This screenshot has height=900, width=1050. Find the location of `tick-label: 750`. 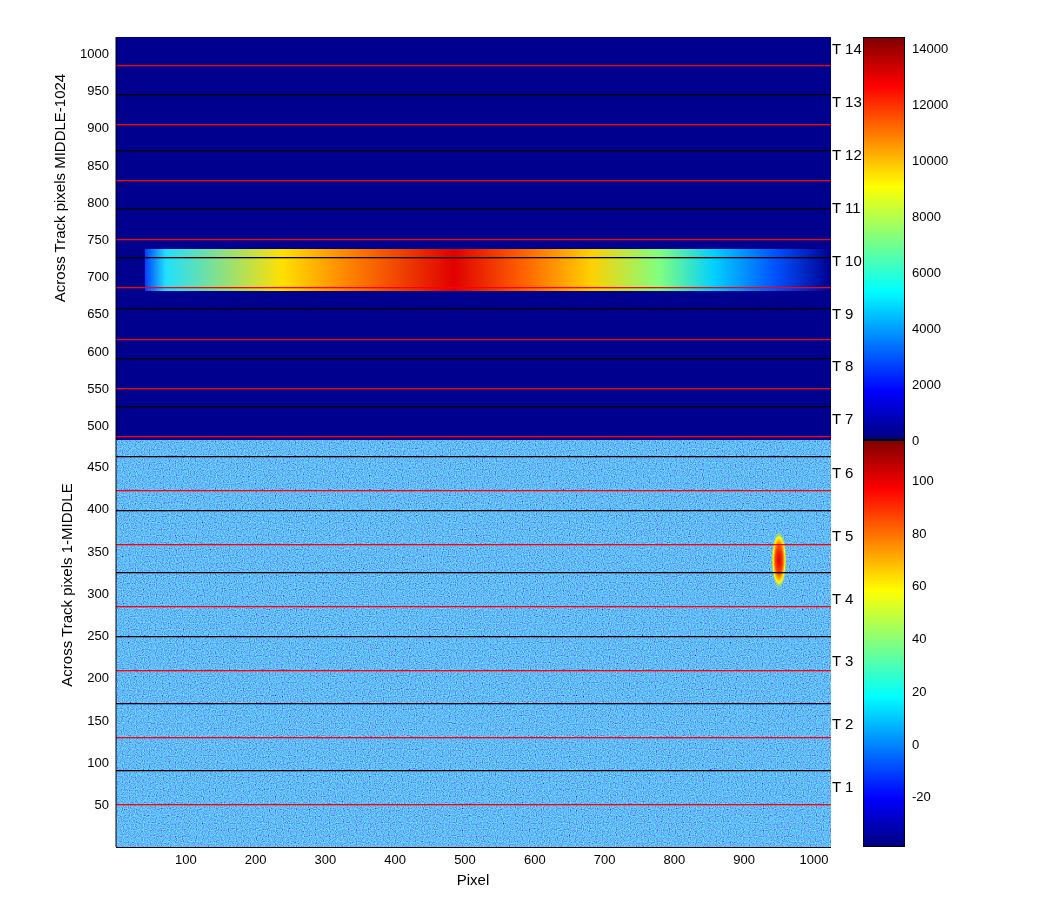

tick-label: 750 is located at coordinates (98, 239).